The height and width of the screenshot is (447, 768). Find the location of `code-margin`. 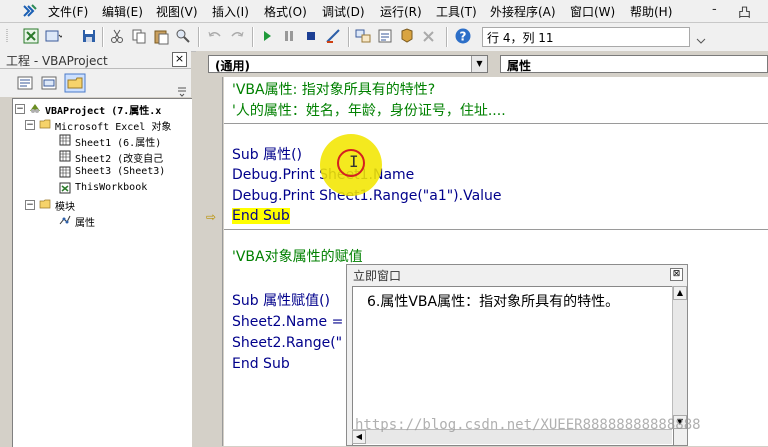

code-margin is located at coordinates (210, 261).